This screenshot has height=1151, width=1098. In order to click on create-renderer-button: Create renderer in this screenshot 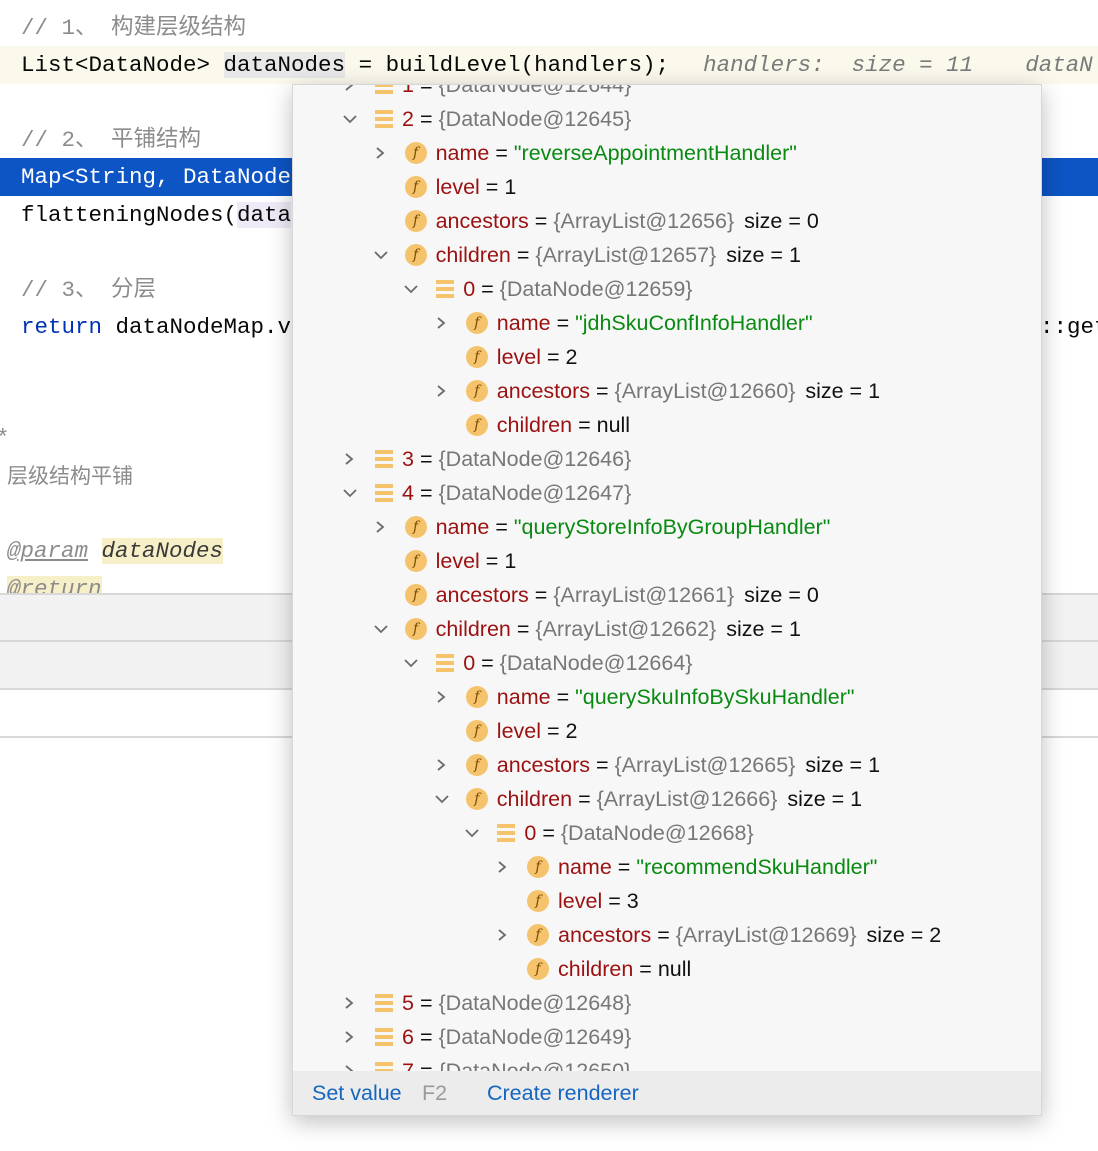, I will do `click(563, 1093)`.